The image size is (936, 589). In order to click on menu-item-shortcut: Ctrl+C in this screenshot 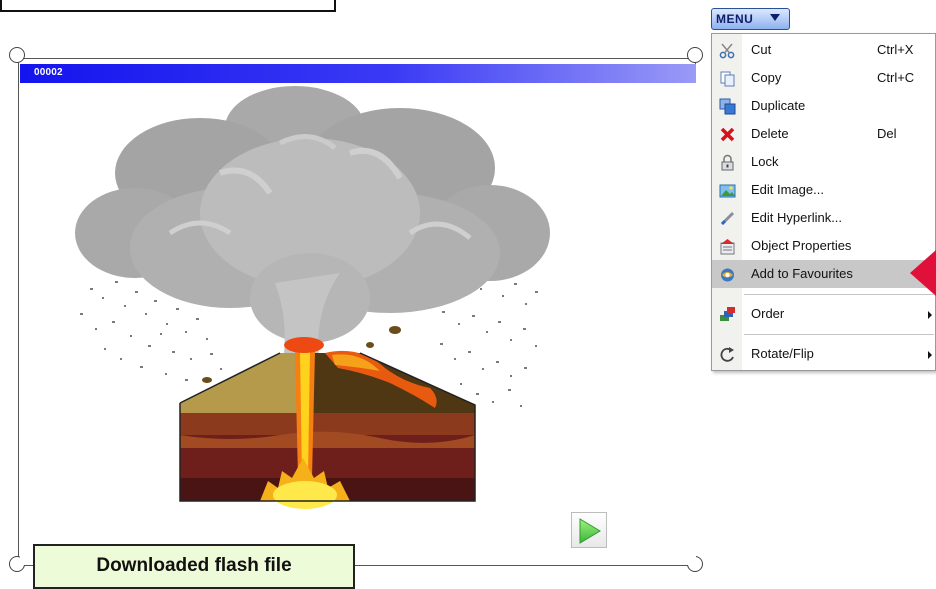, I will do `click(896, 77)`.